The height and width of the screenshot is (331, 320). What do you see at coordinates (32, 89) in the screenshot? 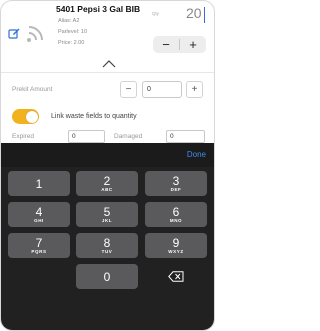
I see `prekit-label: Prekit Amount` at bounding box center [32, 89].